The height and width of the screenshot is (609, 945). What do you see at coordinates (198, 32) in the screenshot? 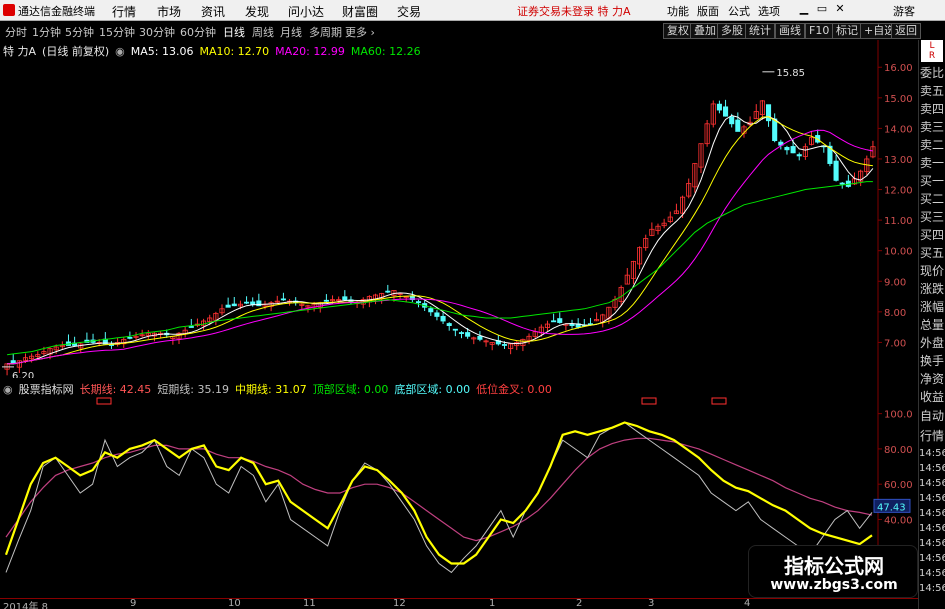
I see `period-60min: 60分钟` at bounding box center [198, 32].